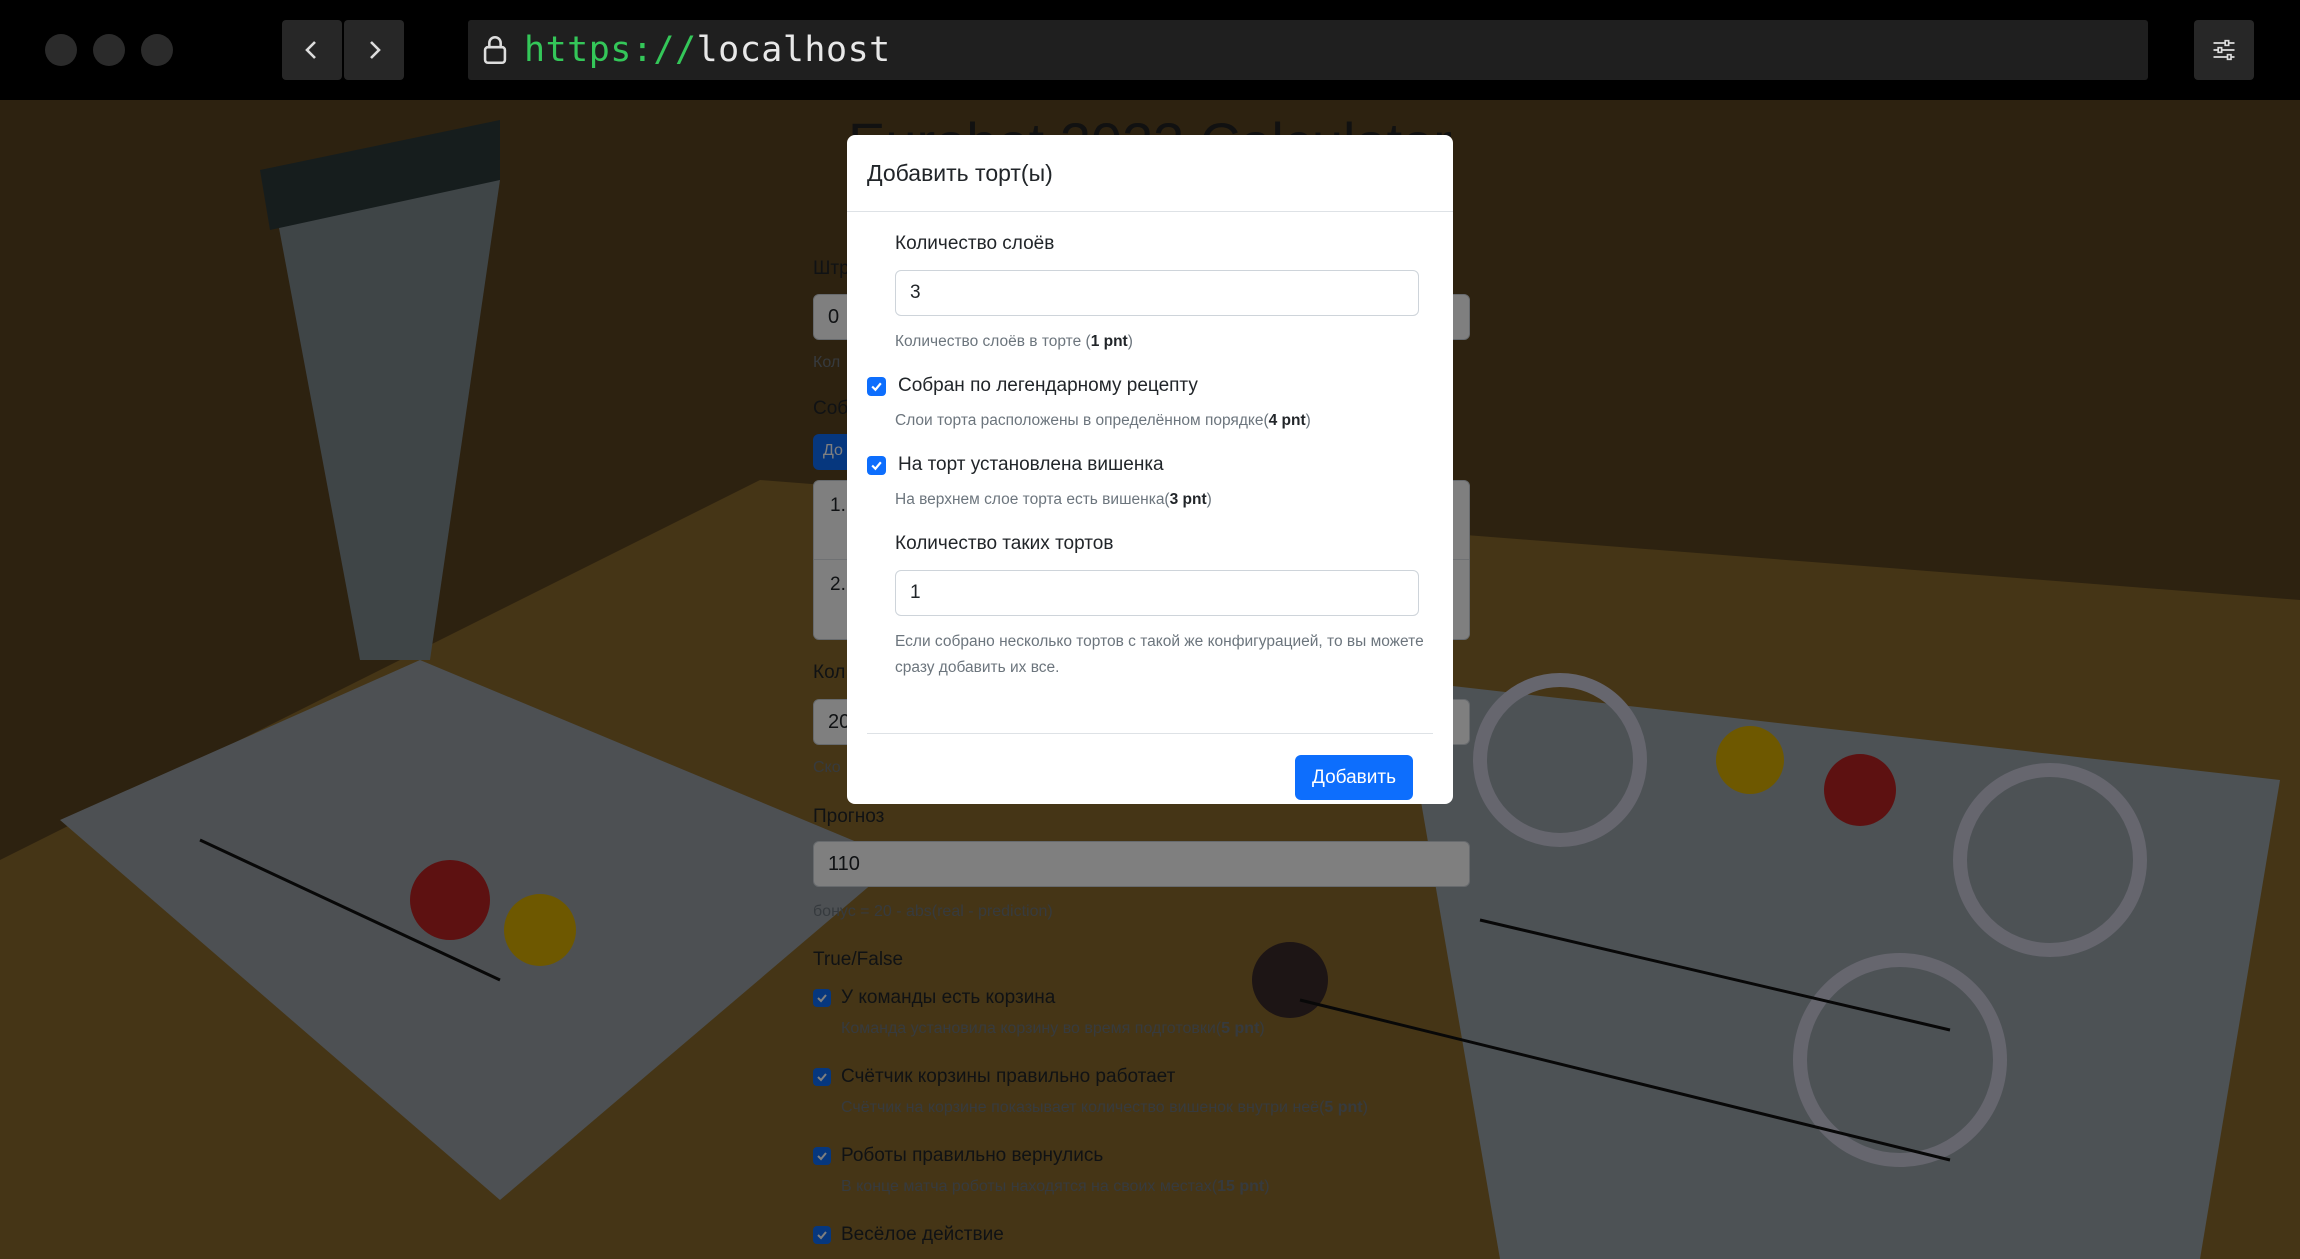 The width and height of the screenshot is (2300, 1259). What do you see at coordinates (975, 243) in the screenshot?
I see `layers-label: Количество слоёв` at bounding box center [975, 243].